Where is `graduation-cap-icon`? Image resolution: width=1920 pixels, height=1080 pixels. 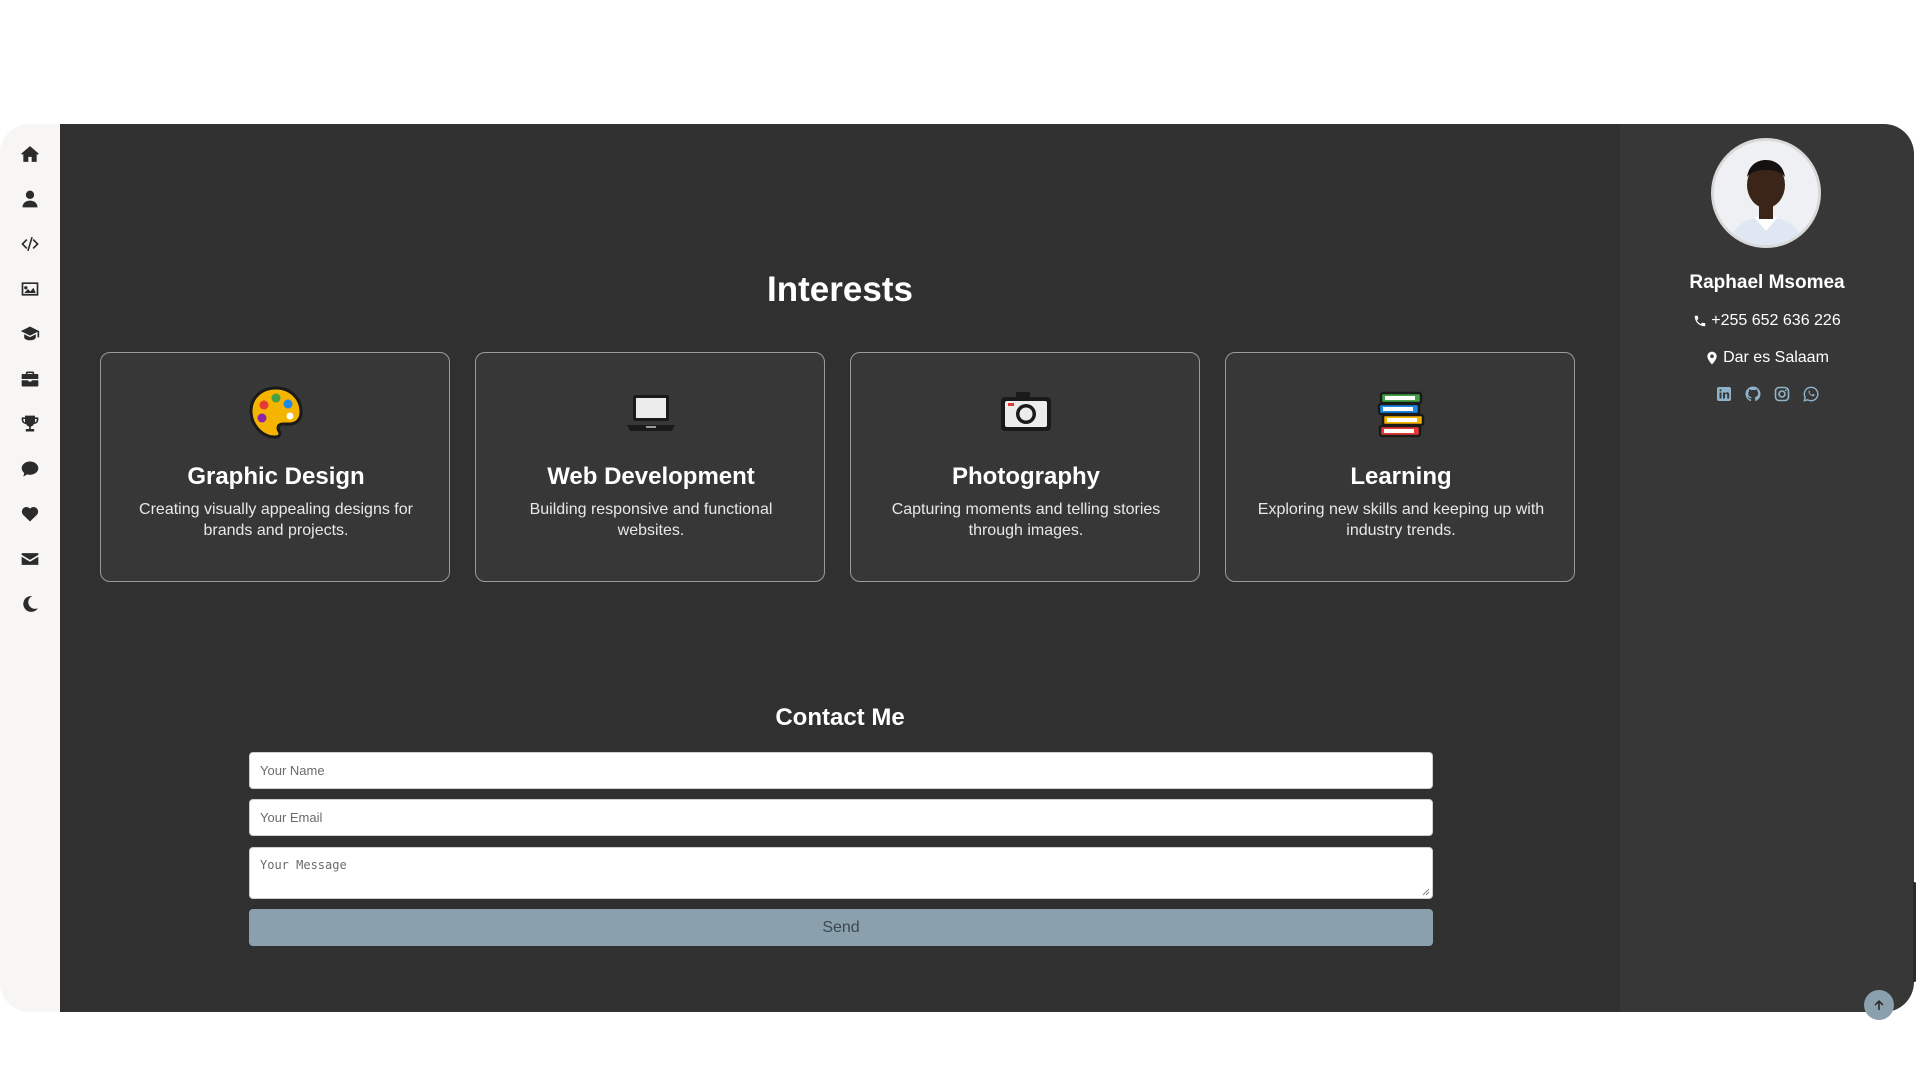 graduation-cap-icon is located at coordinates (30, 333).